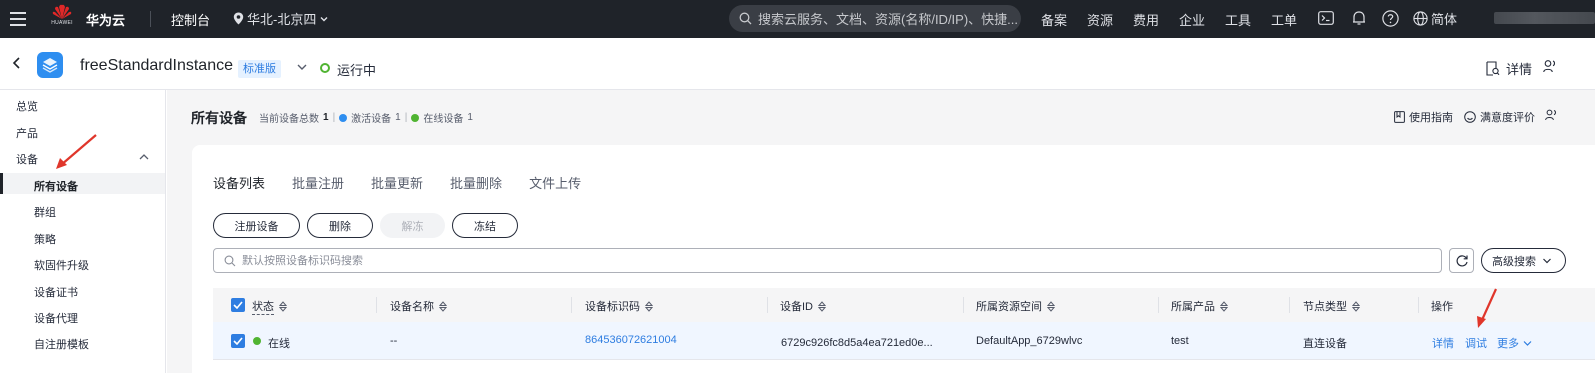  What do you see at coordinates (1509, 68) in the screenshot?
I see `instance-detail-button: 详情` at bounding box center [1509, 68].